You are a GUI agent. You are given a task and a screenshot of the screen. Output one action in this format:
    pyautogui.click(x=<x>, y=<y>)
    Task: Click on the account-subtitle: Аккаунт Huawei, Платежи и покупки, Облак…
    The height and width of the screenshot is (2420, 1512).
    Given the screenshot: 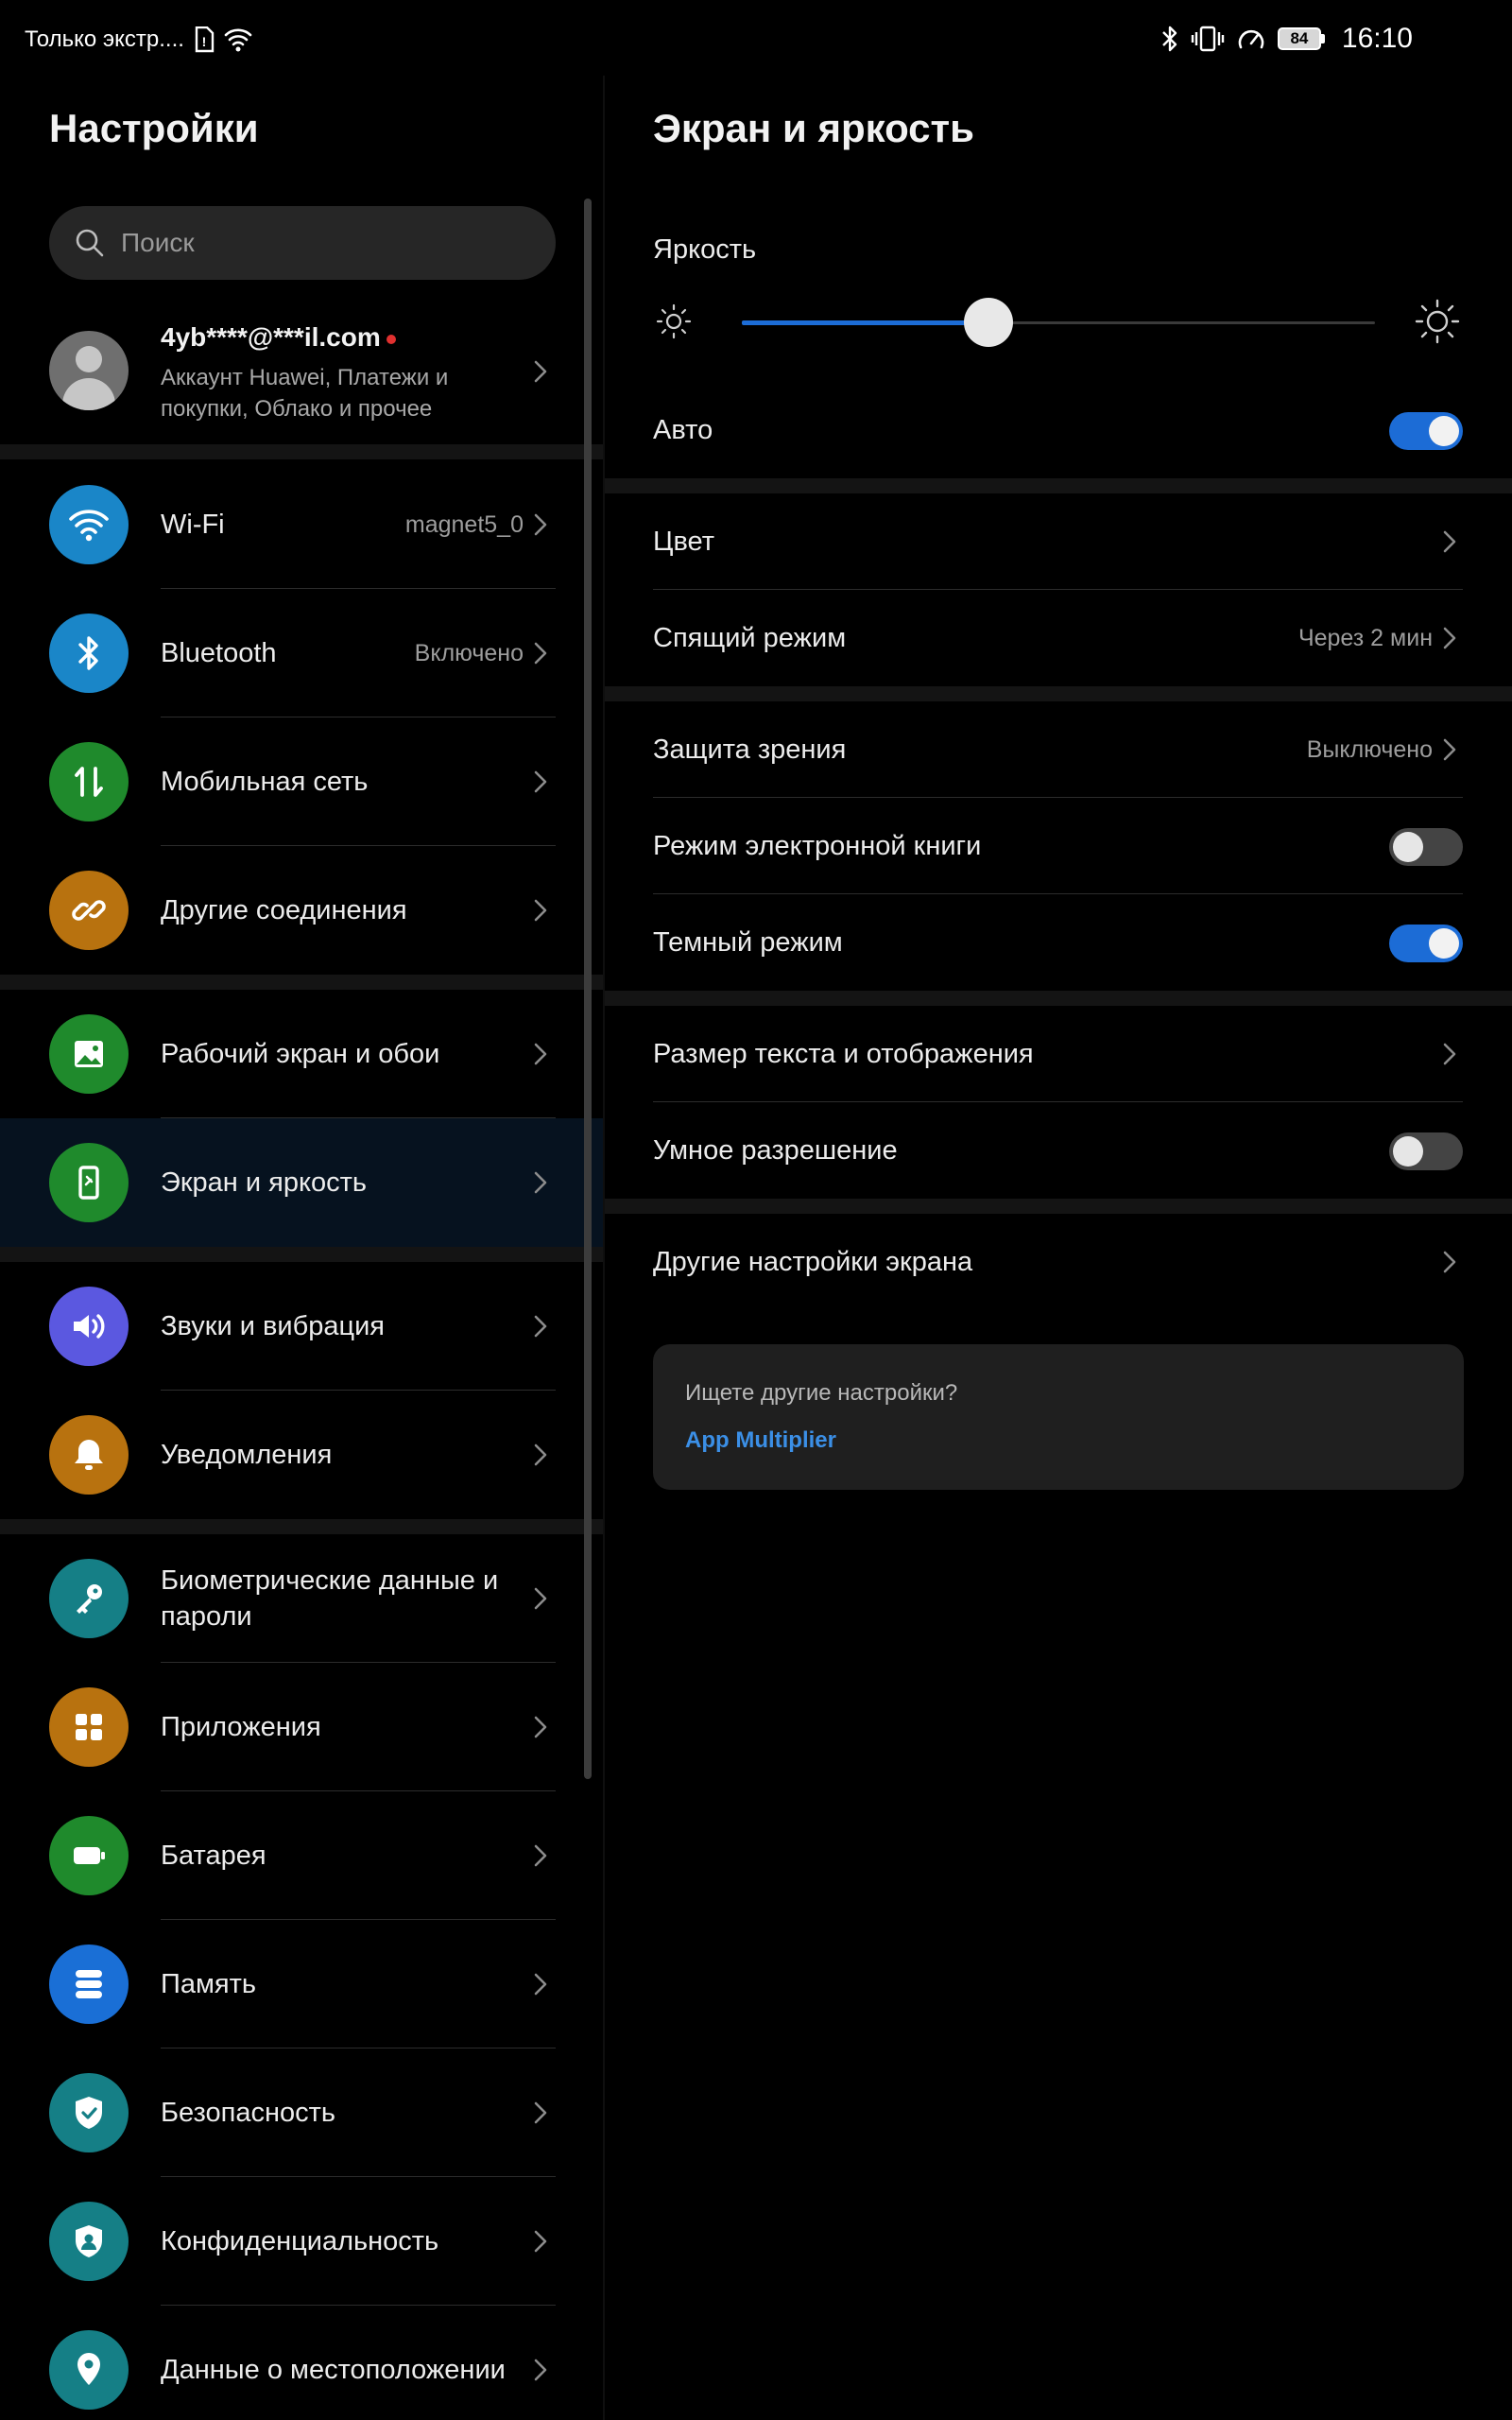 What is the action you would take?
    pyautogui.click(x=305, y=393)
    